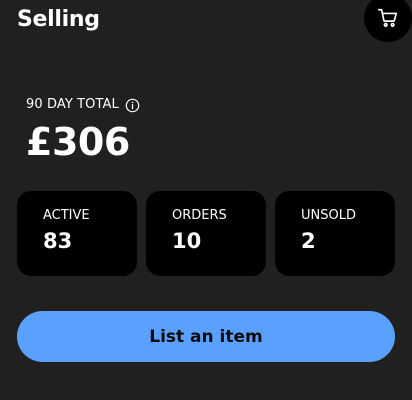 This screenshot has height=400, width=412. What do you see at coordinates (187, 241) in the screenshot?
I see `stat-value: 10` at bounding box center [187, 241].